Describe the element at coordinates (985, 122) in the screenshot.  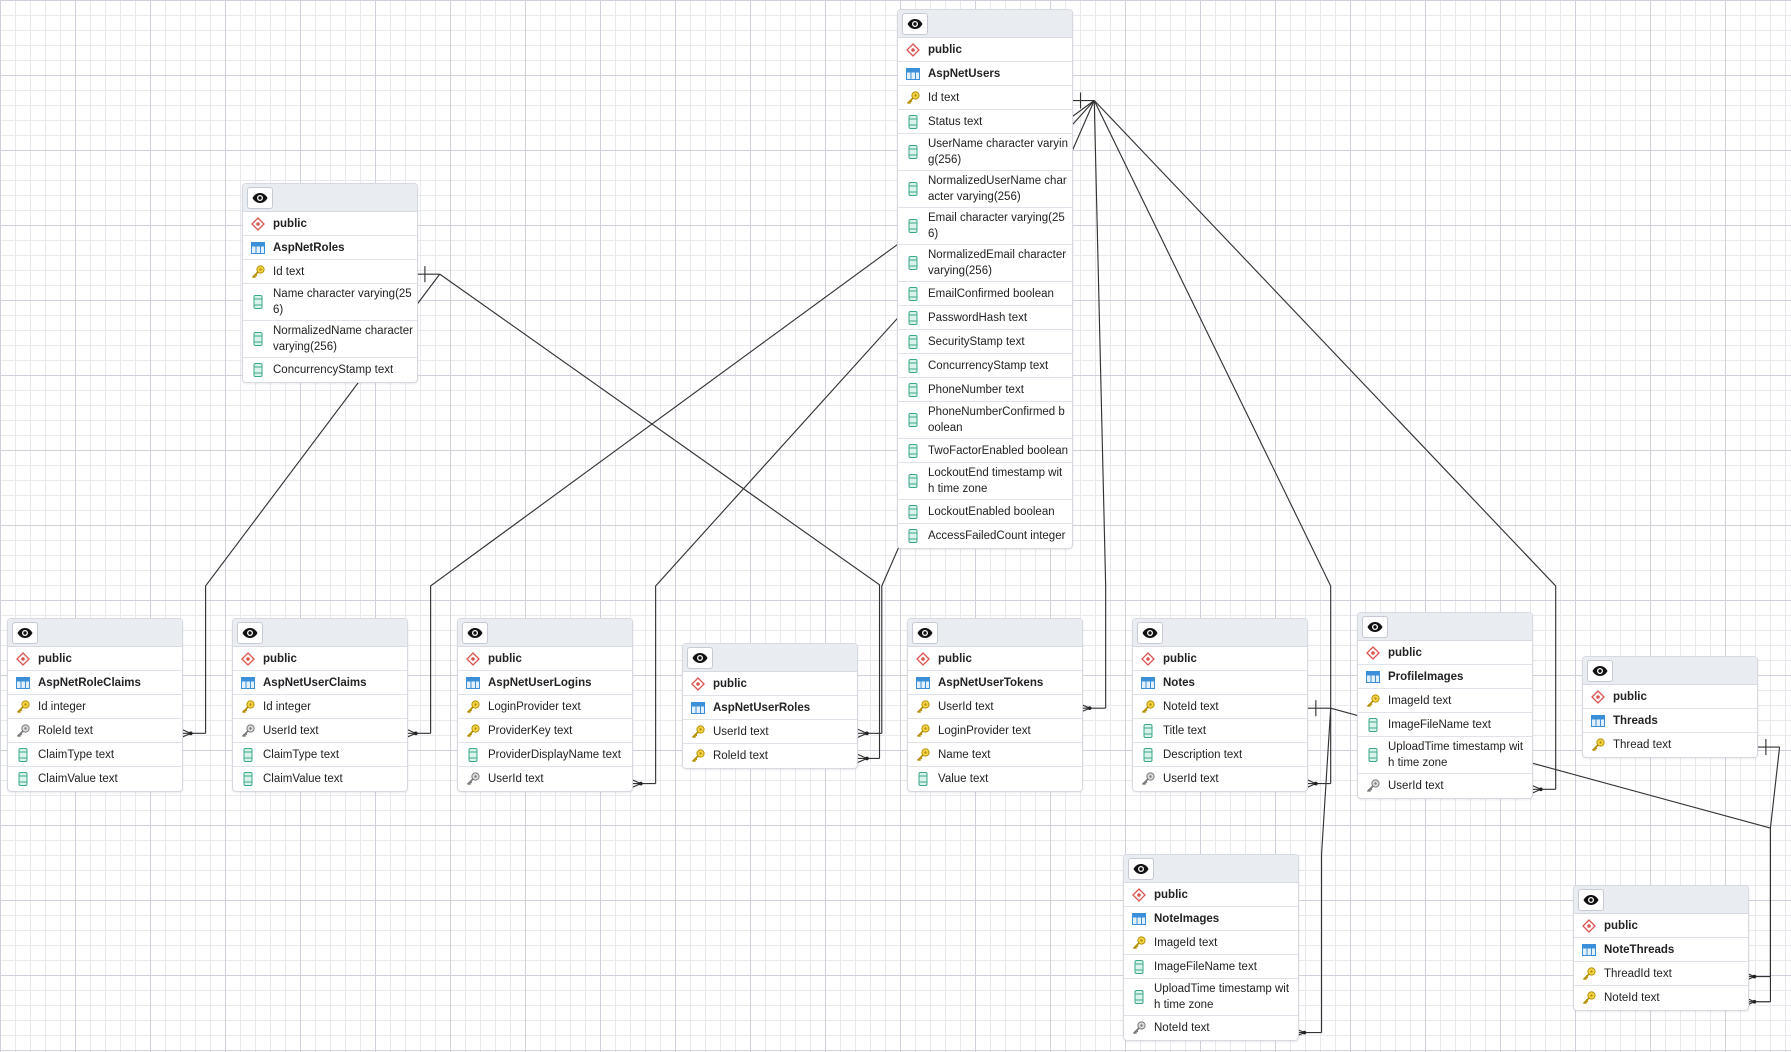
I see `column-row: Status text` at that location.